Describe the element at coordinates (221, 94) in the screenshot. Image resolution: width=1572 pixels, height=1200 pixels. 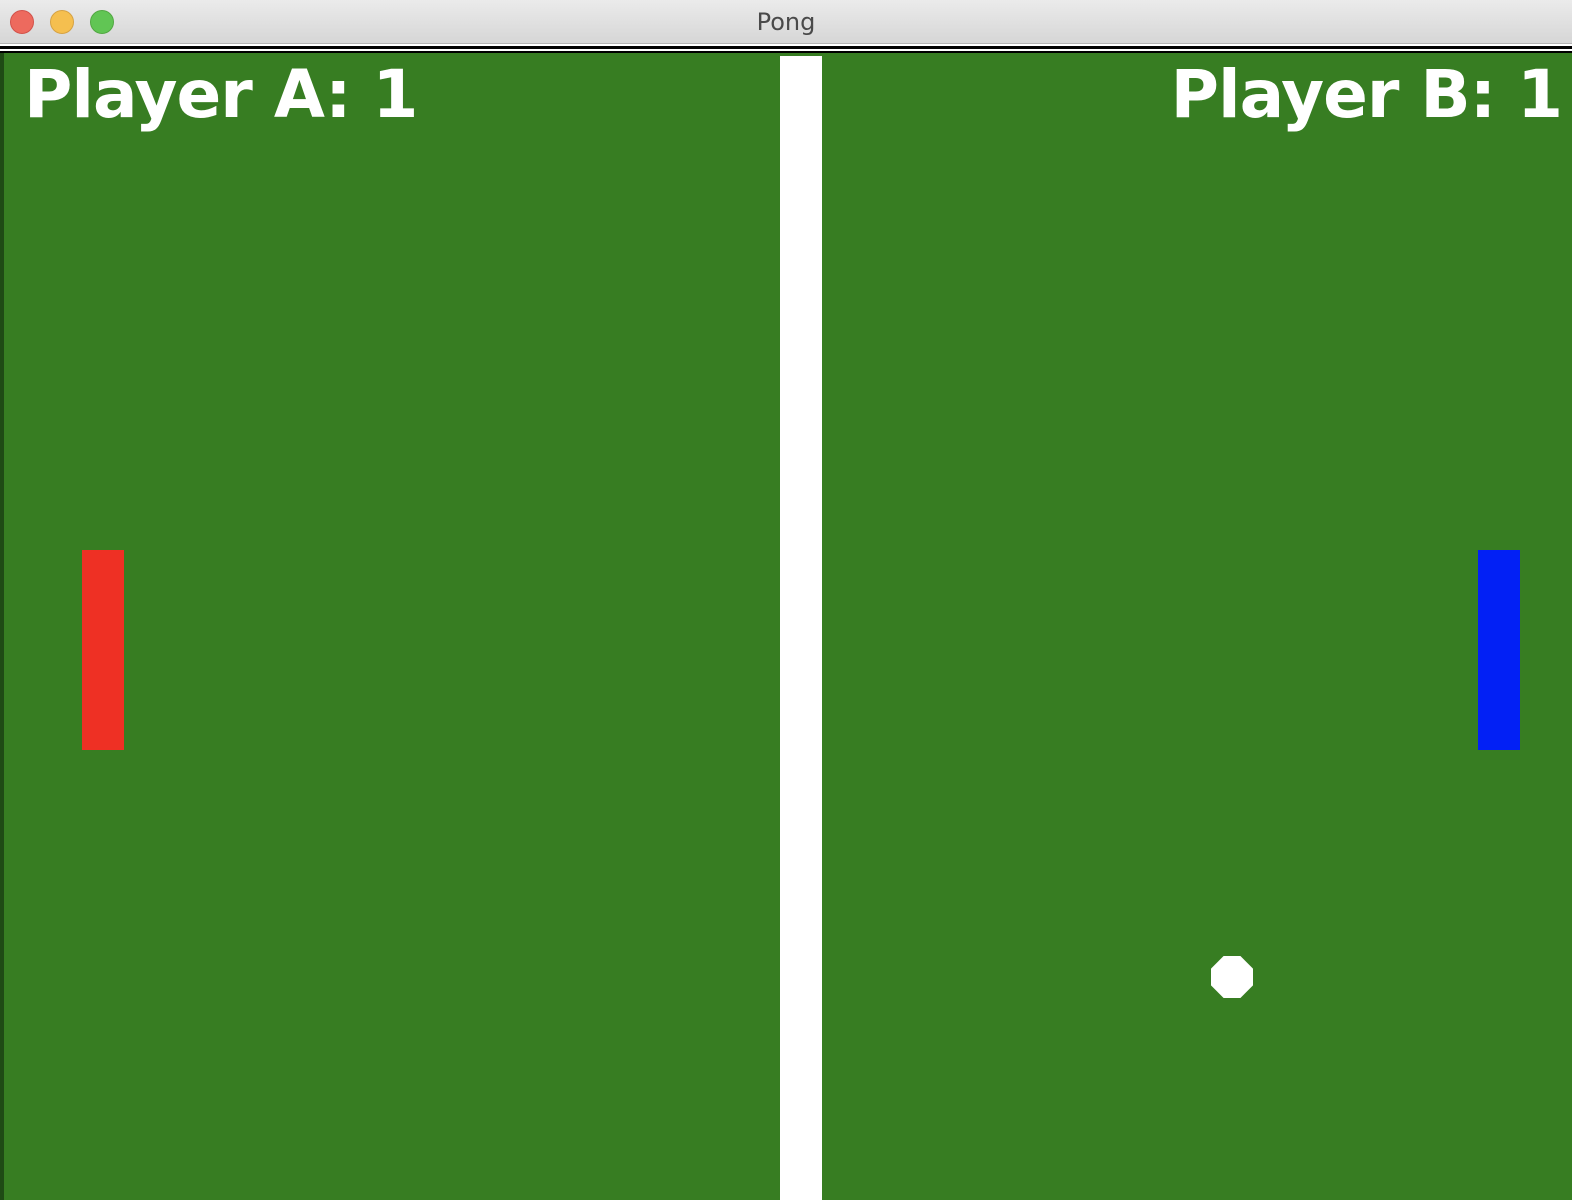
I see `player-a-score: Player A: 1` at that location.